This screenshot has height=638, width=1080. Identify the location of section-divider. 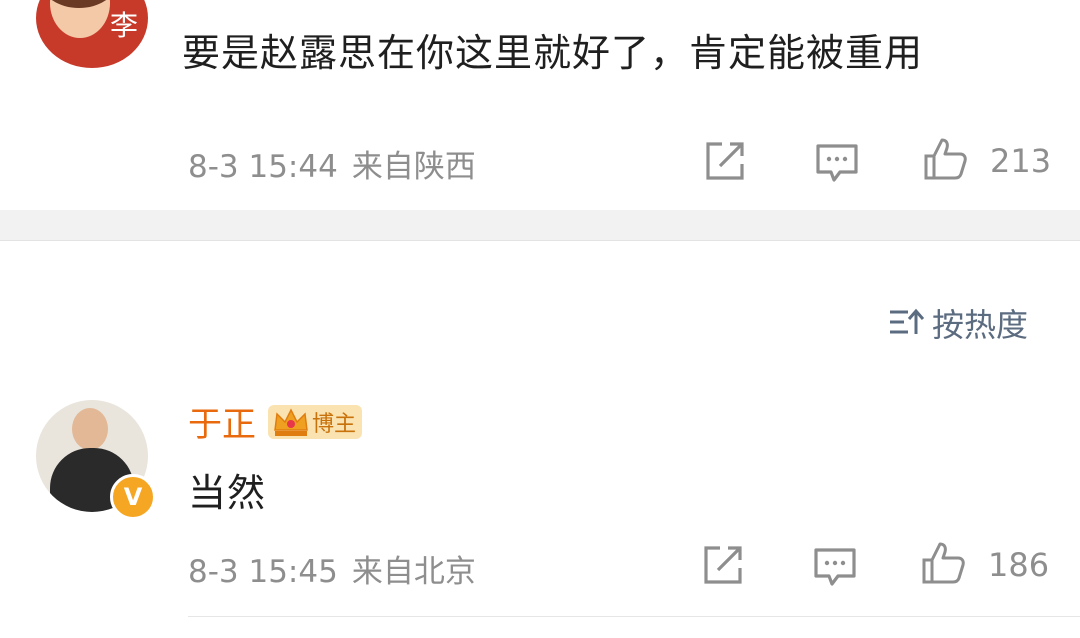
(540, 225).